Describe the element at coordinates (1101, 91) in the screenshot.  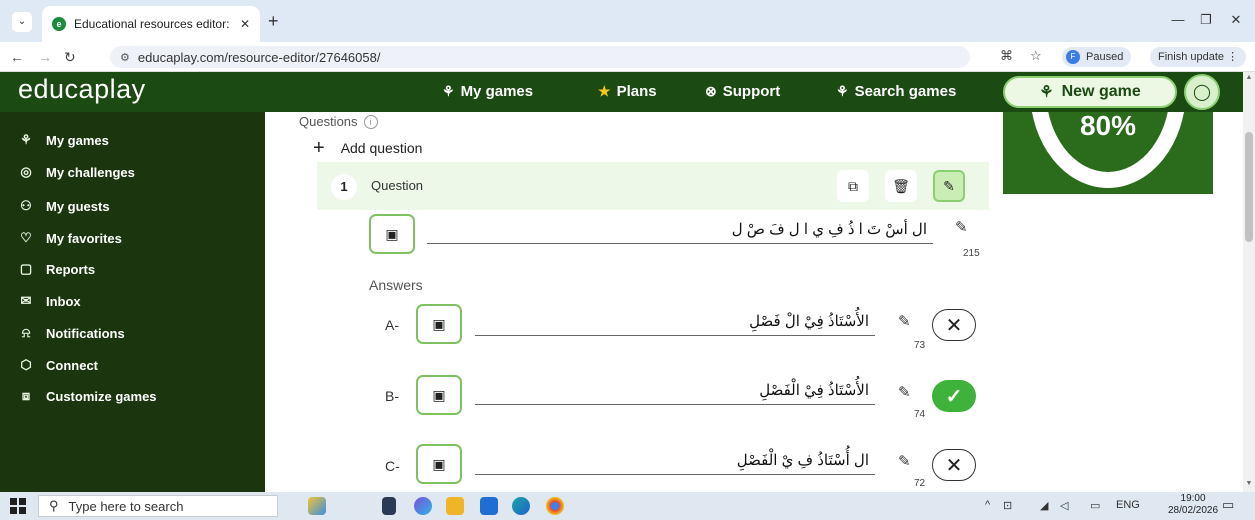
I see `new-game-label: New game` at that location.